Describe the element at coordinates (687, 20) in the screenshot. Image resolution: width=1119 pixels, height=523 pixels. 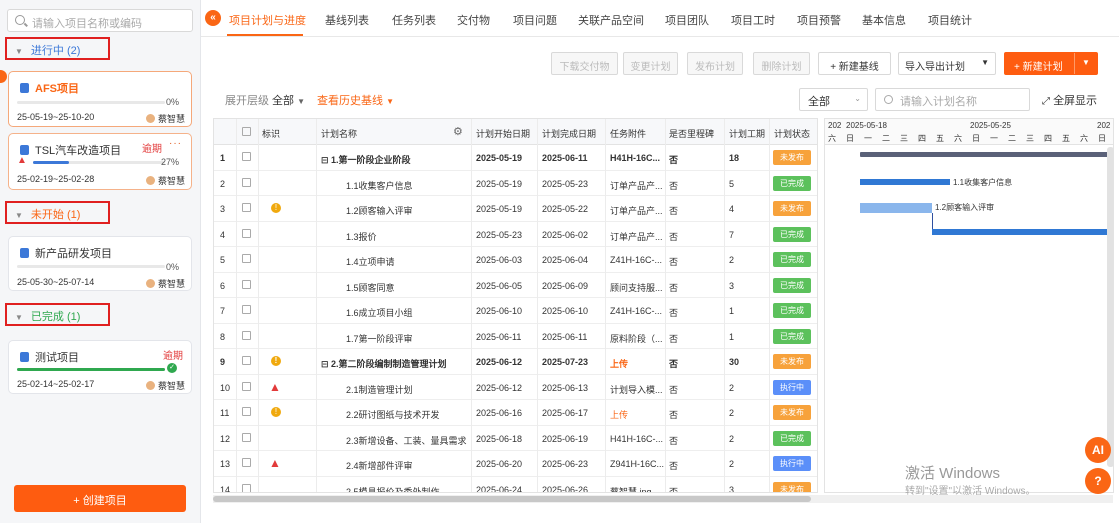
I see `tab-team: 项目团队` at that location.